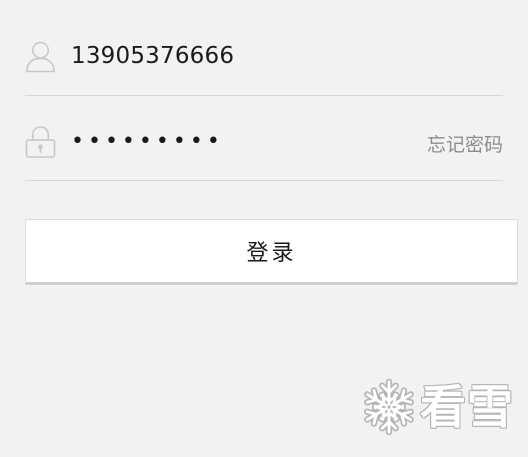  What do you see at coordinates (221, 141) in the screenshot?
I see `password-input` at bounding box center [221, 141].